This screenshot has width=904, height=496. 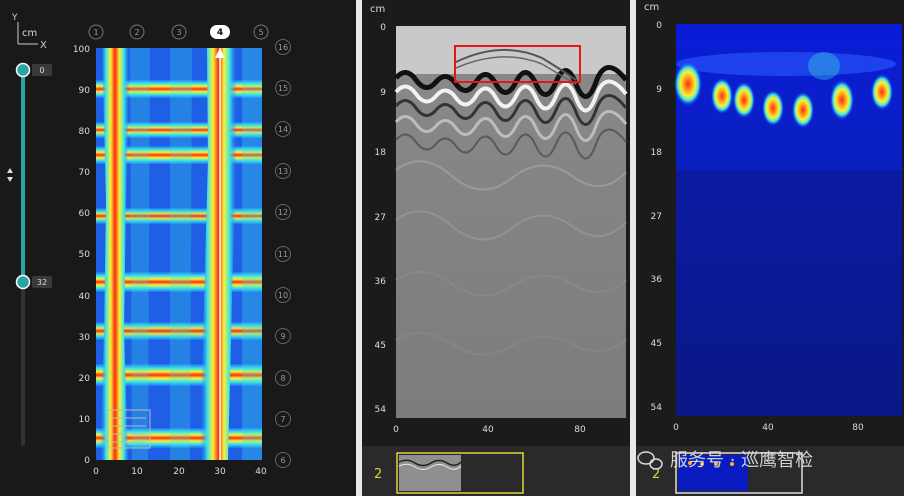 I want to click on y-tick: 10, so click(x=85, y=420).